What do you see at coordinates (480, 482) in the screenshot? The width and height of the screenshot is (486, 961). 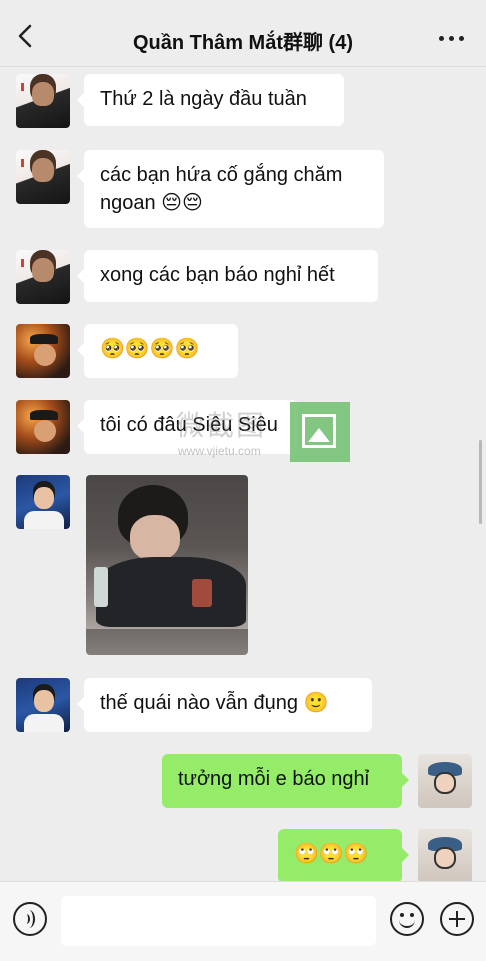 I see `scrollbar` at bounding box center [480, 482].